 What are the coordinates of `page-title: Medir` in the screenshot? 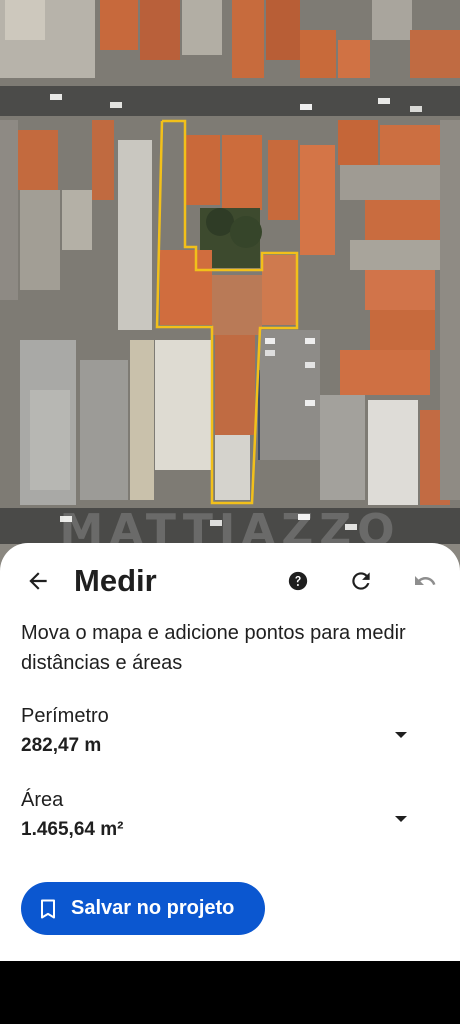 It's located at (115, 580).